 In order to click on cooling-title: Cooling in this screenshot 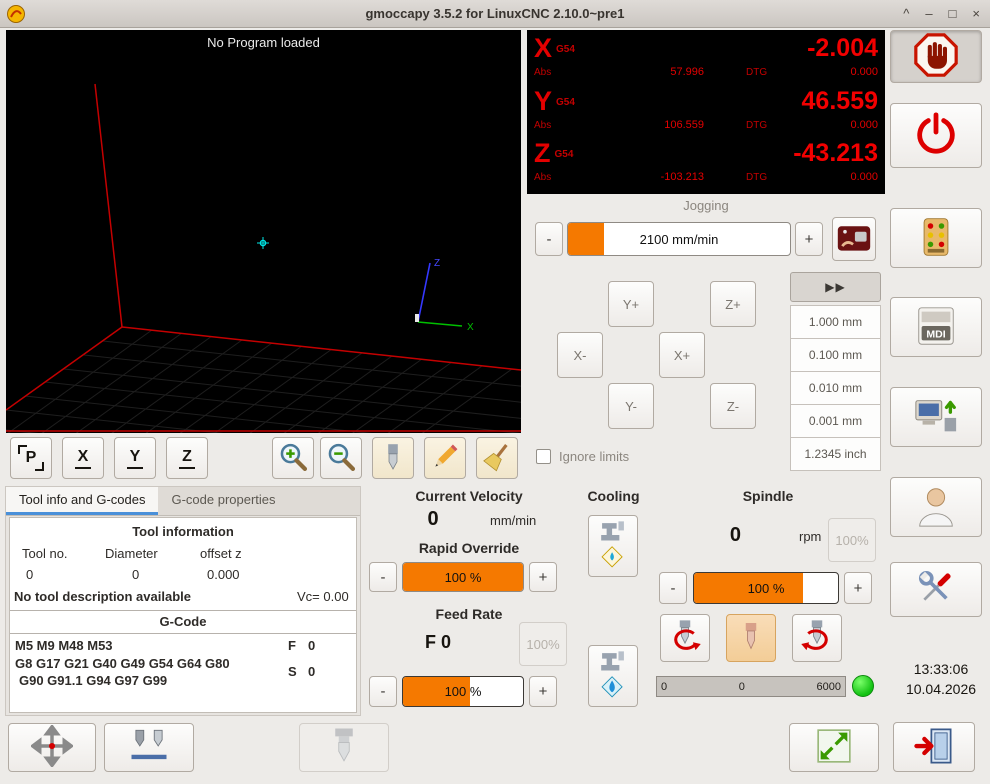, I will do `click(613, 496)`.